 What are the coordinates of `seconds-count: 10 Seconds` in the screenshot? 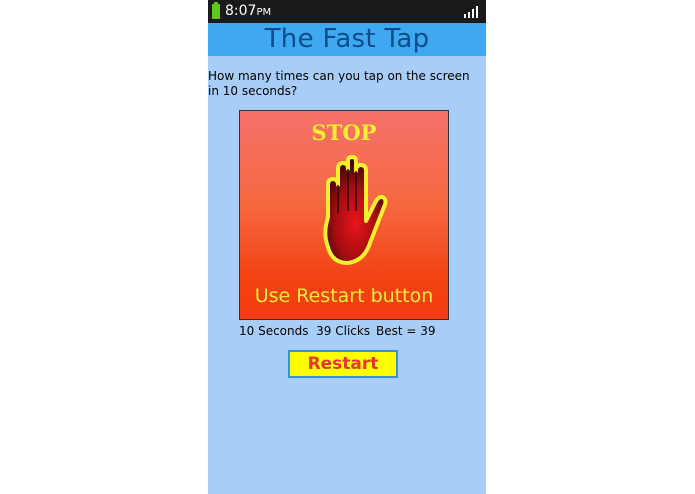 It's located at (274, 331).